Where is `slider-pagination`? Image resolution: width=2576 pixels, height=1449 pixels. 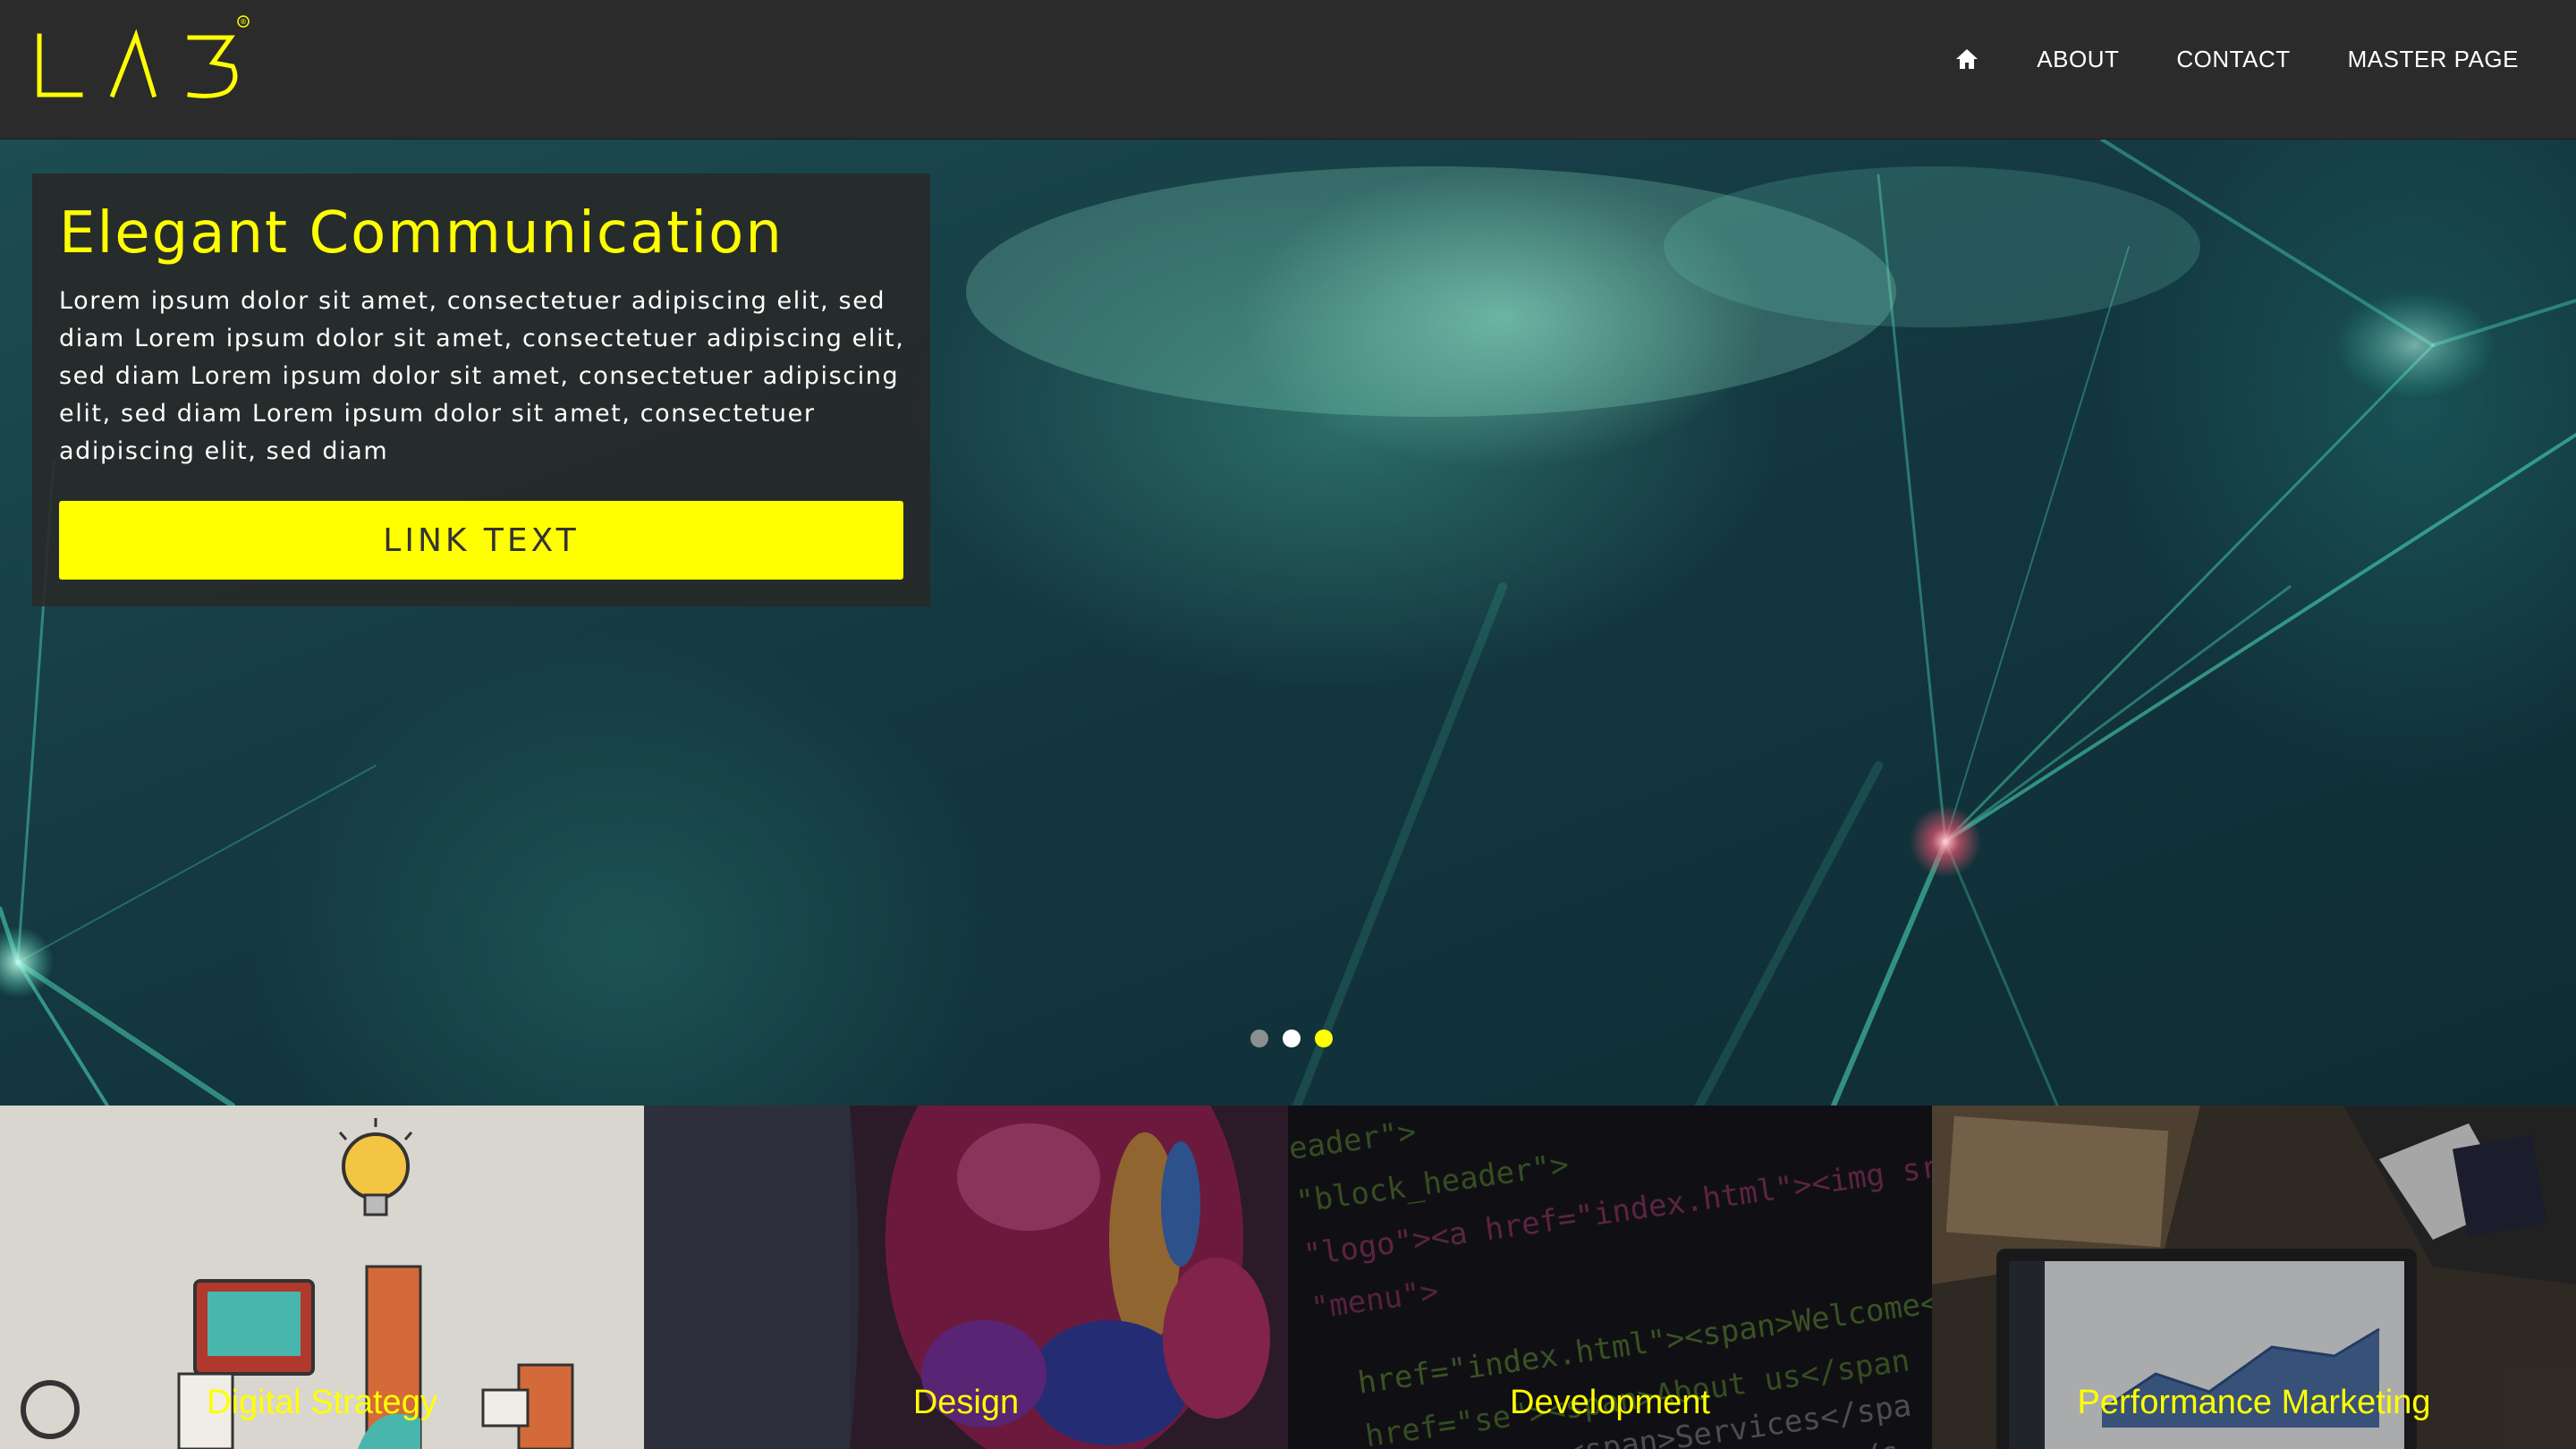
slider-pagination is located at coordinates (1298, 1038).